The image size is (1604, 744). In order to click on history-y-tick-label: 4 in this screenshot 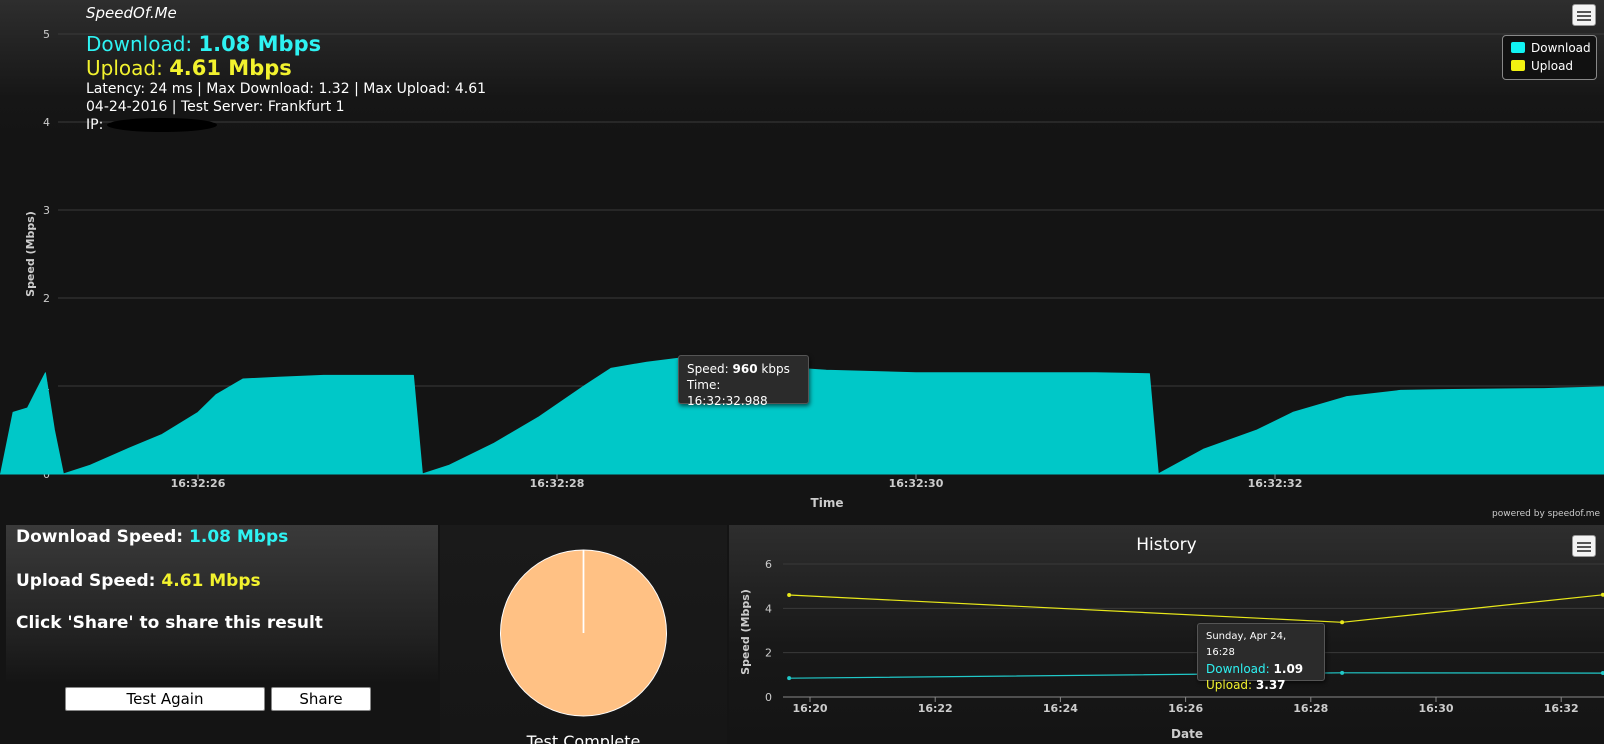, I will do `click(768, 608)`.